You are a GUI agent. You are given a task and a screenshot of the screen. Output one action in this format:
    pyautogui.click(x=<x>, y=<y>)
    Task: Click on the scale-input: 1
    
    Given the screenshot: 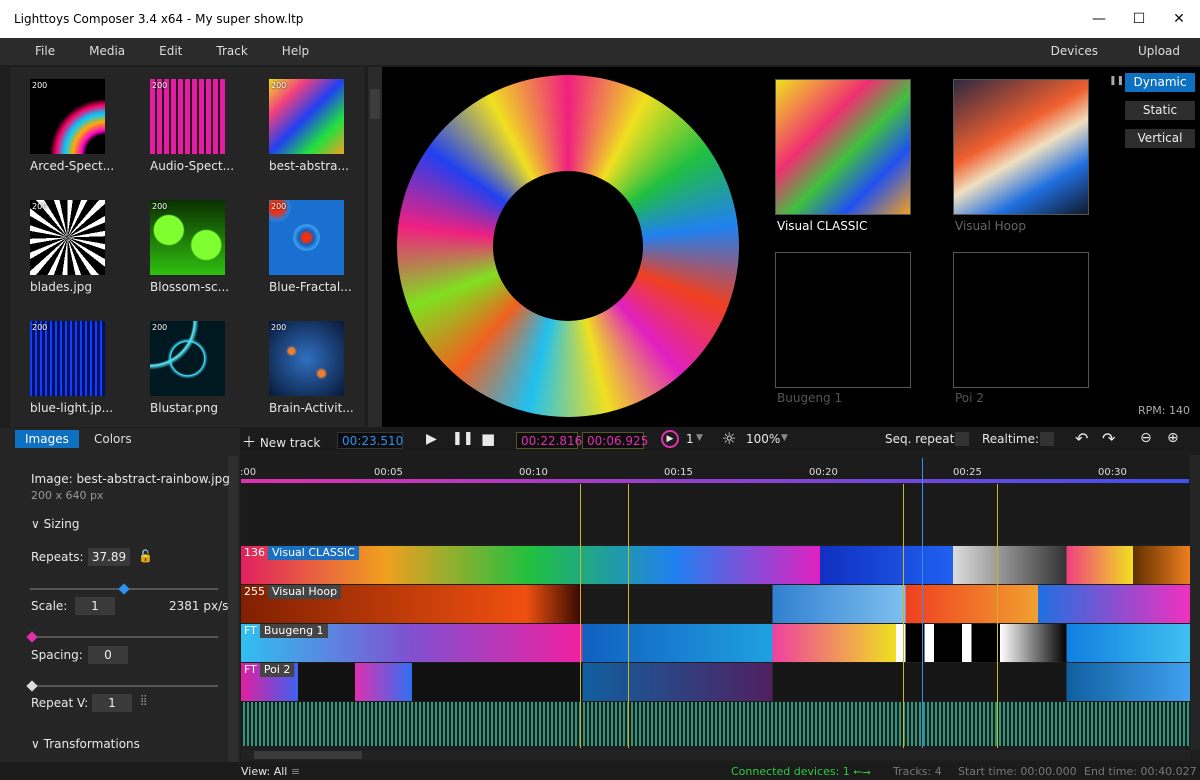 What is the action you would take?
    pyautogui.click(x=95, y=606)
    